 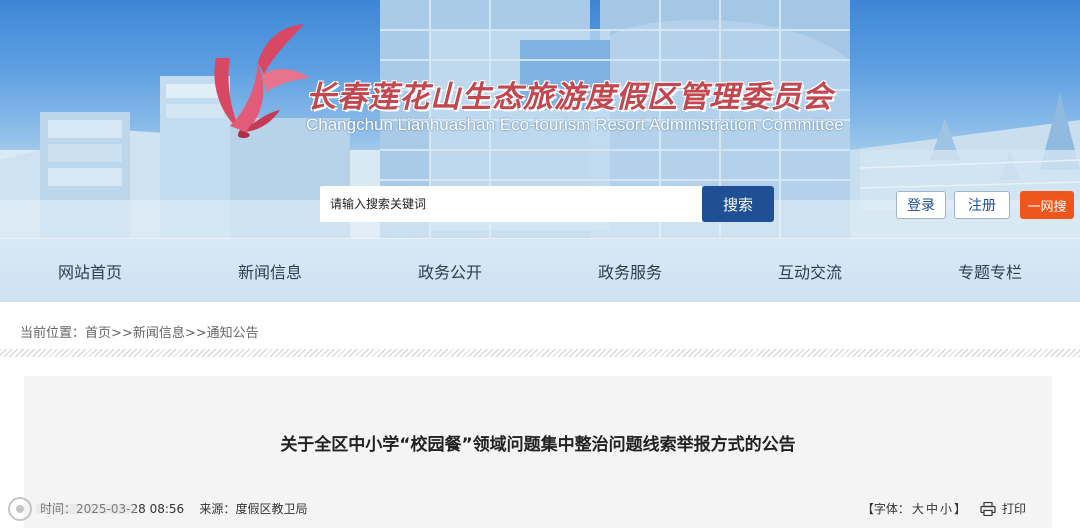 I want to click on font-size-medium: 中, so click(x=932, y=508).